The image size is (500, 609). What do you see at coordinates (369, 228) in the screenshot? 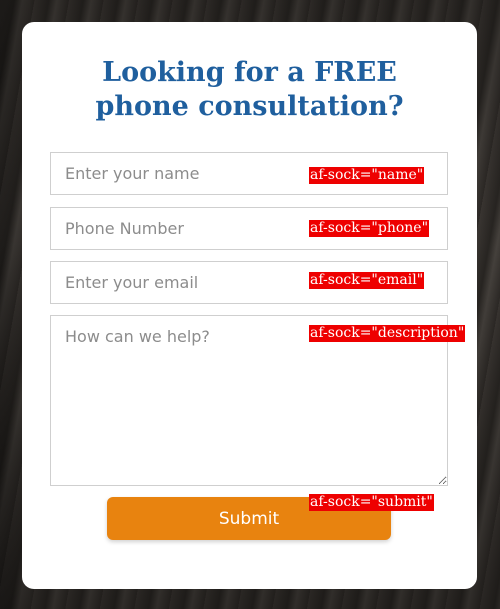
I see `phone-field-annotation: af-sock="phone"` at bounding box center [369, 228].